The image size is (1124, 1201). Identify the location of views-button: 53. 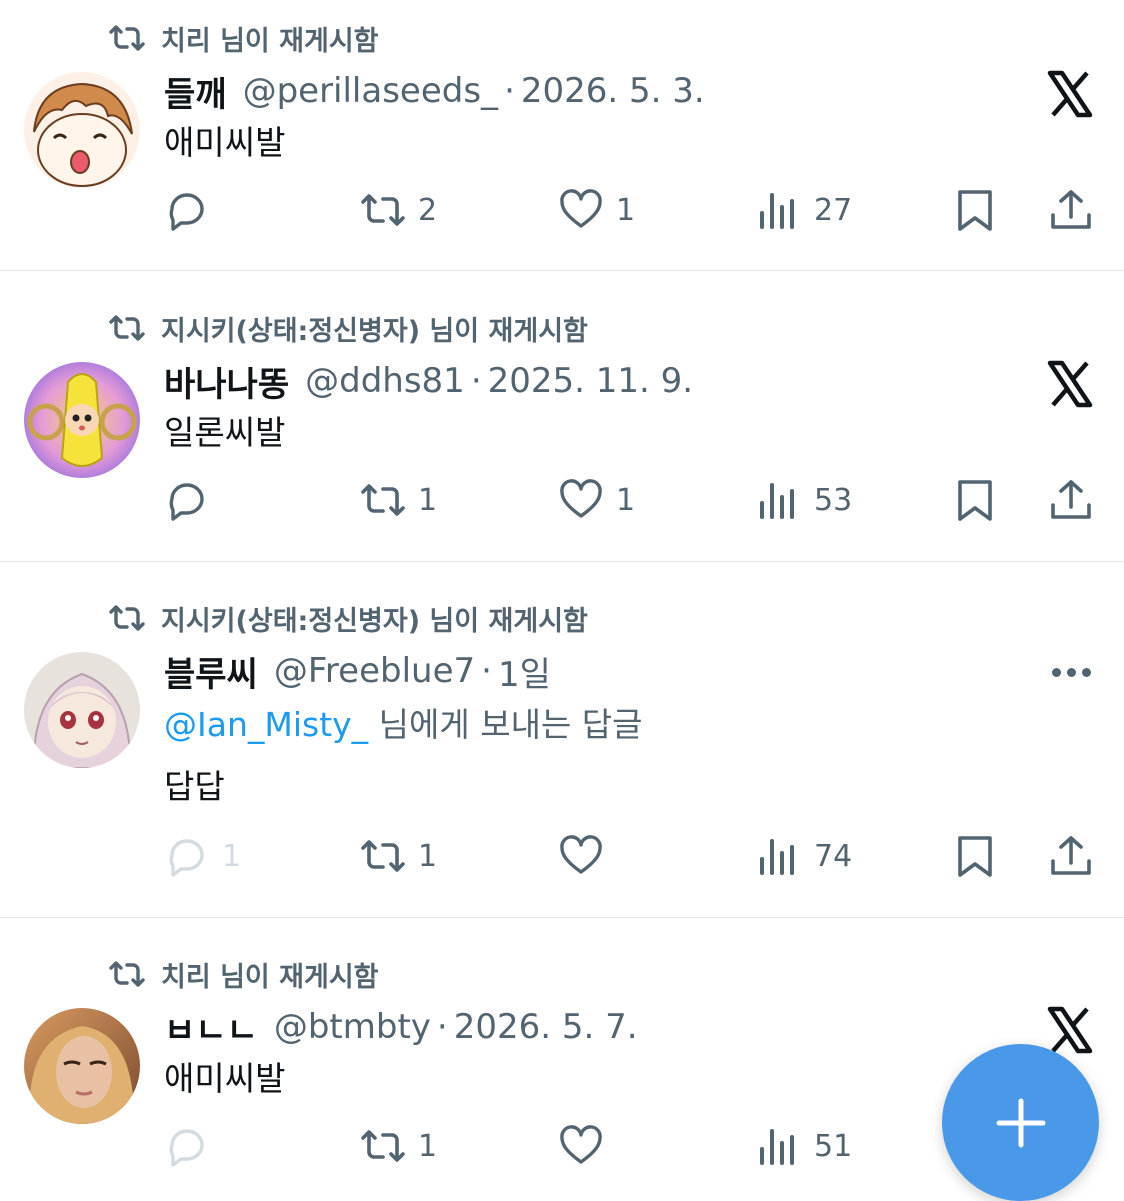
(804, 500).